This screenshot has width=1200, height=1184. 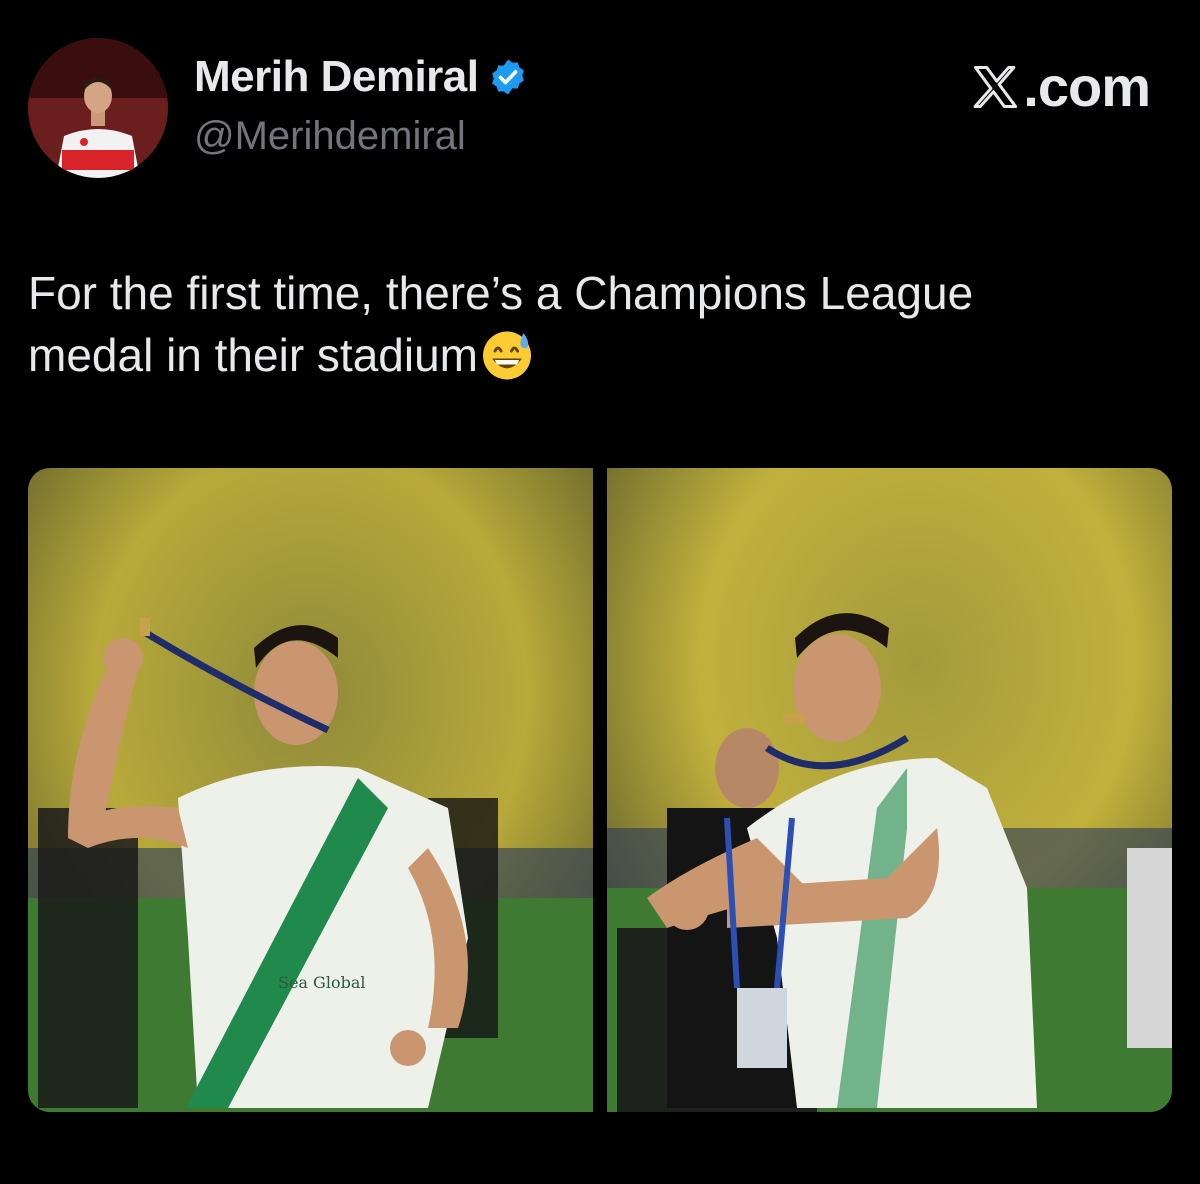 I want to click on author-display-name: Merih Demiral, so click(x=361, y=77).